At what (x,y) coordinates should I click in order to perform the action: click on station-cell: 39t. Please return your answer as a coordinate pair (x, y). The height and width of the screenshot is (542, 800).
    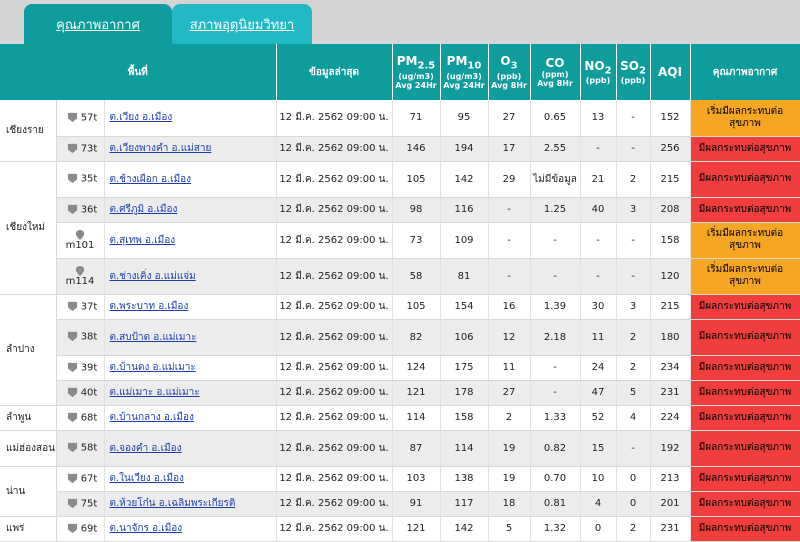
    Looking at the image, I should click on (80, 368).